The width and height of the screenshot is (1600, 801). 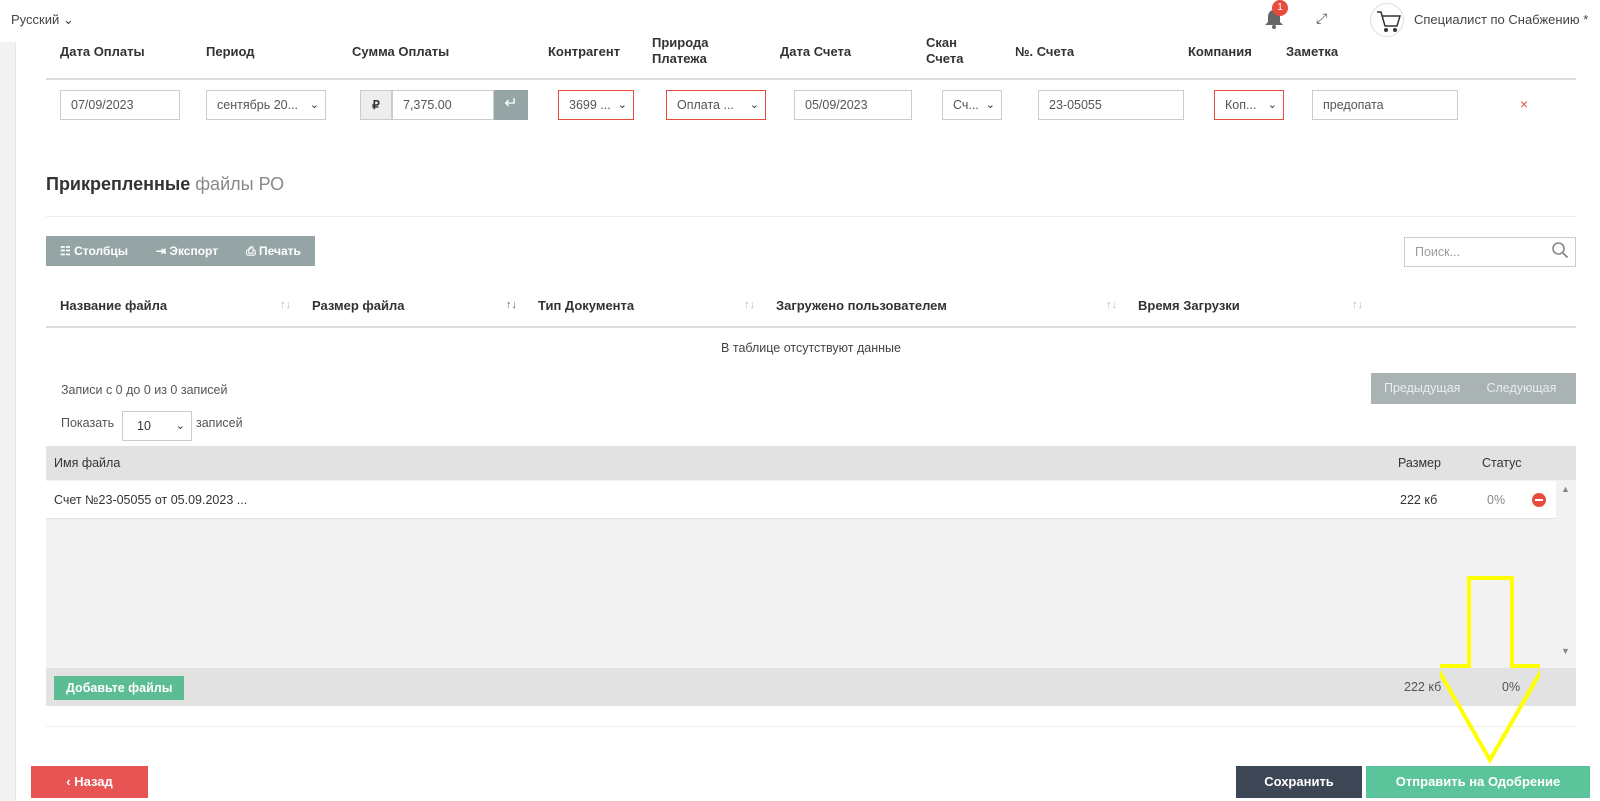 What do you see at coordinates (811, 687) in the screenshot?
I see `uploader-footer: Добавьте файлы 222 кб 0%` at bounding box center [811, 687].